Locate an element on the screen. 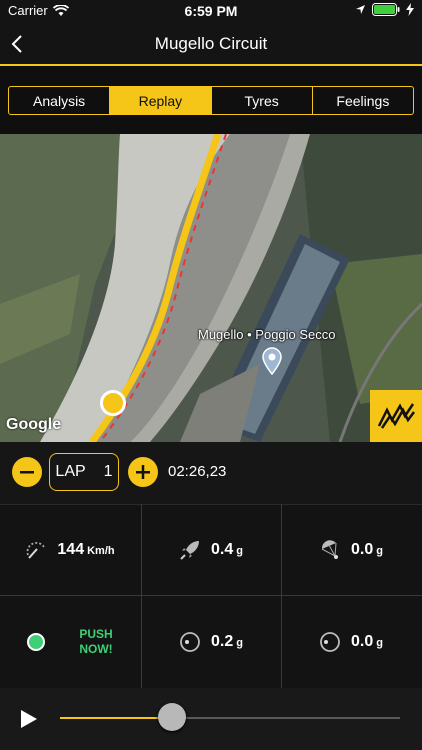 This screenshot has height=750, width=422. replay-scrubber-thumb is located at coordinates (172, 717).